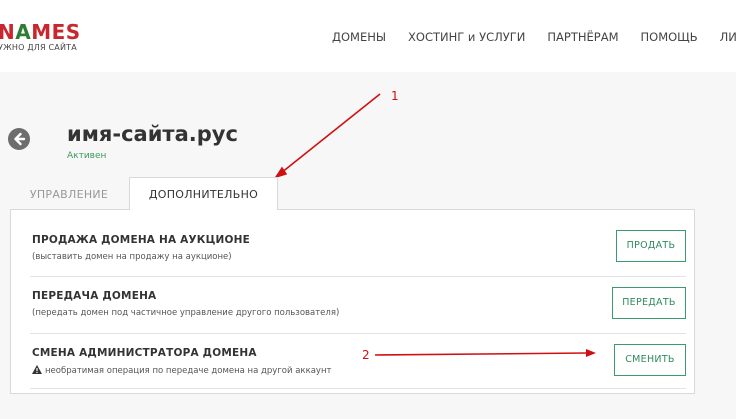 Image resolution: width=736 pixels, height=419 pixels. I want to click on nav-item-account: ЛИЧН, so click(728, 37).